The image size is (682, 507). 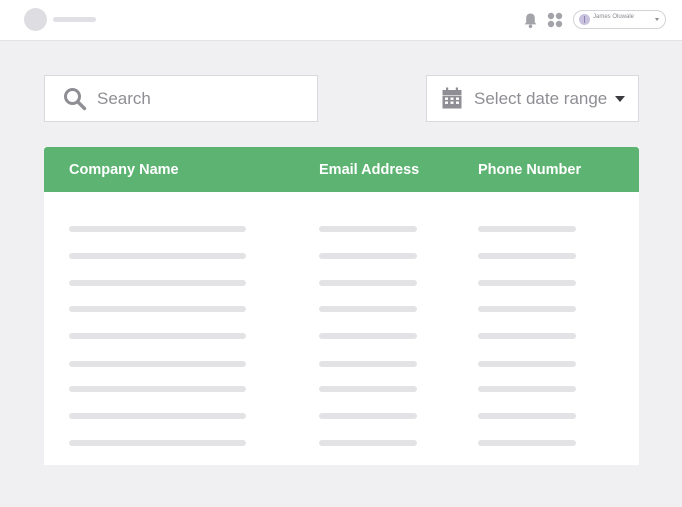 I want to click on calendar-icon, so click(x=452, y=98).